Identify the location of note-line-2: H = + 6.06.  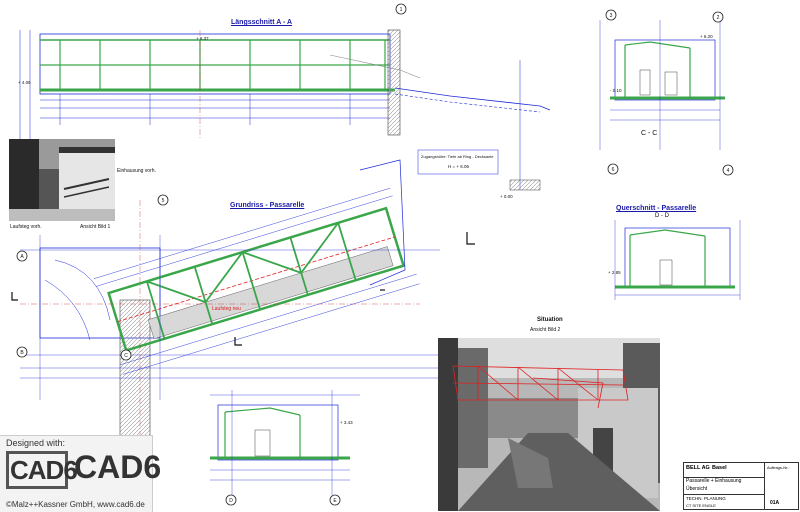
(459, 166).